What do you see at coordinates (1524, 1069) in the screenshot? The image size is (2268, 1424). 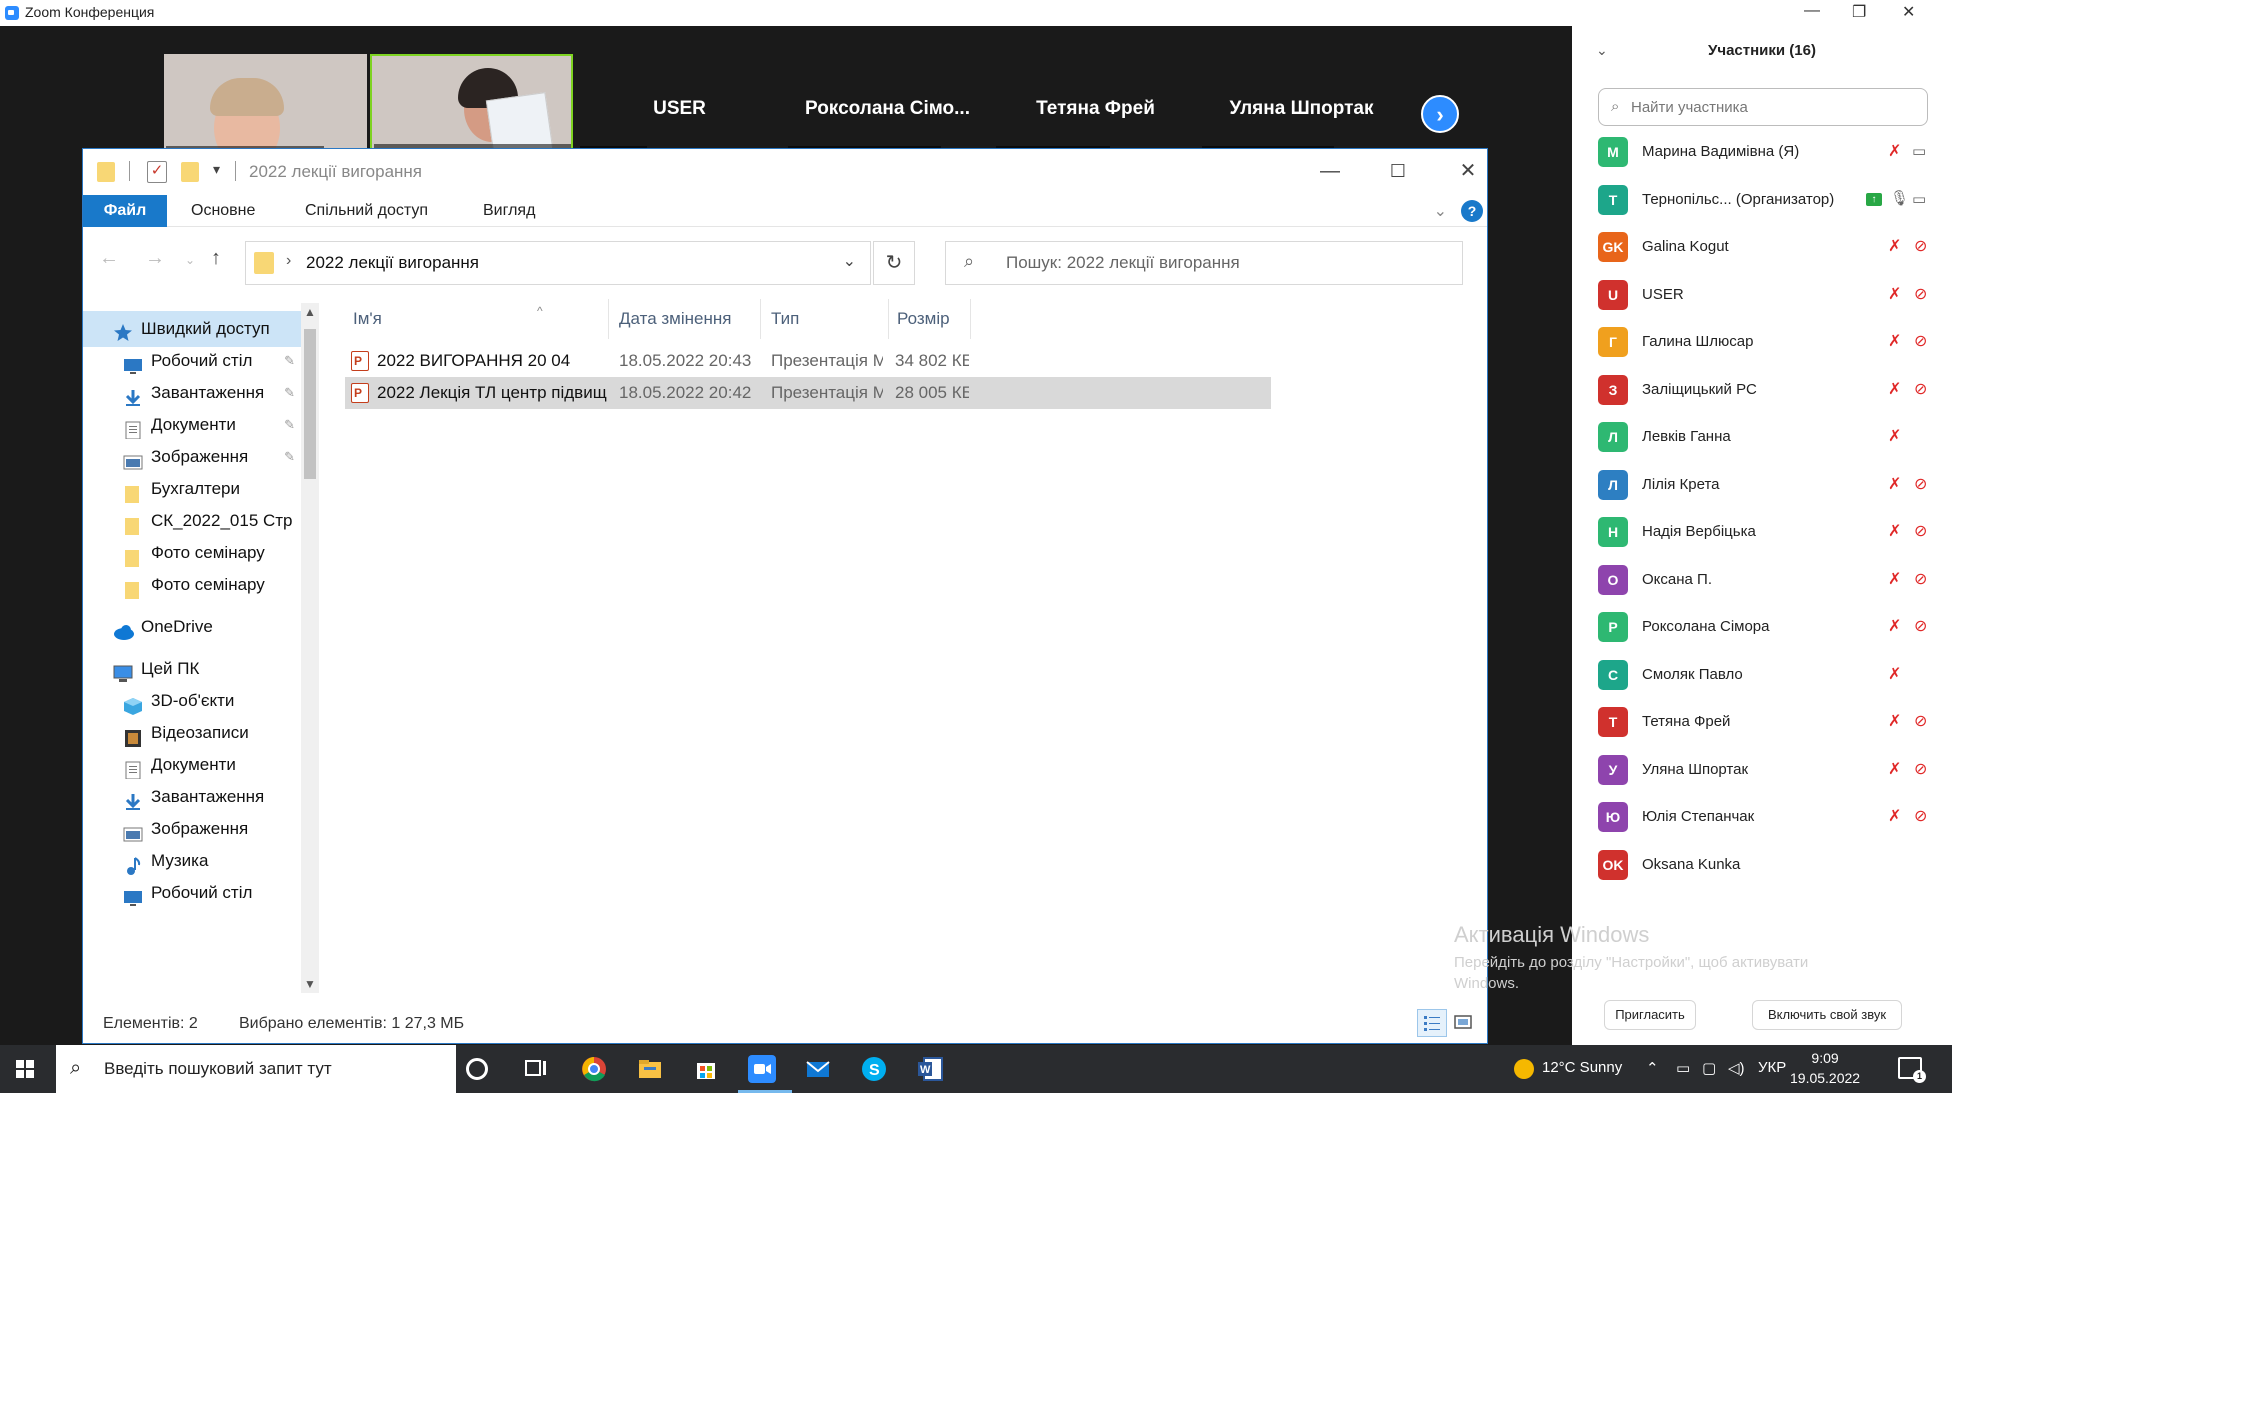 I see `weather-sun-icon` at bounding box center [1524, 1069].